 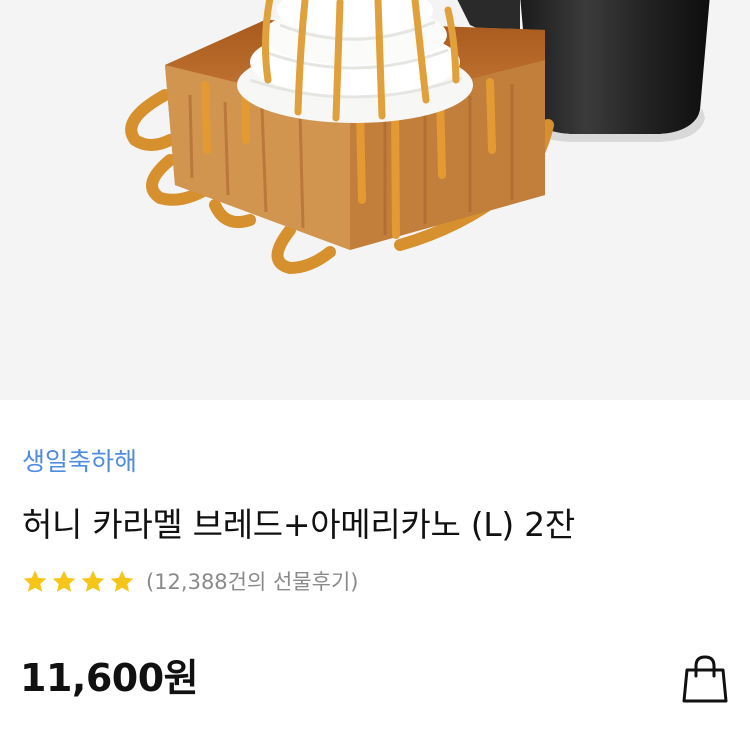 I want to click on price: 11,600원, so click(x=109, y=678).